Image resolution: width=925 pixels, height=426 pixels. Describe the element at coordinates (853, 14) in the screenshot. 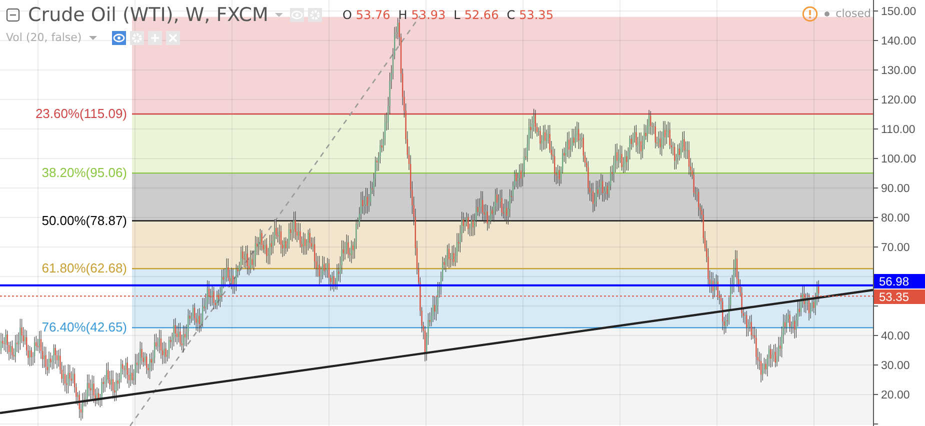

I see `market-status: closed` at that location.